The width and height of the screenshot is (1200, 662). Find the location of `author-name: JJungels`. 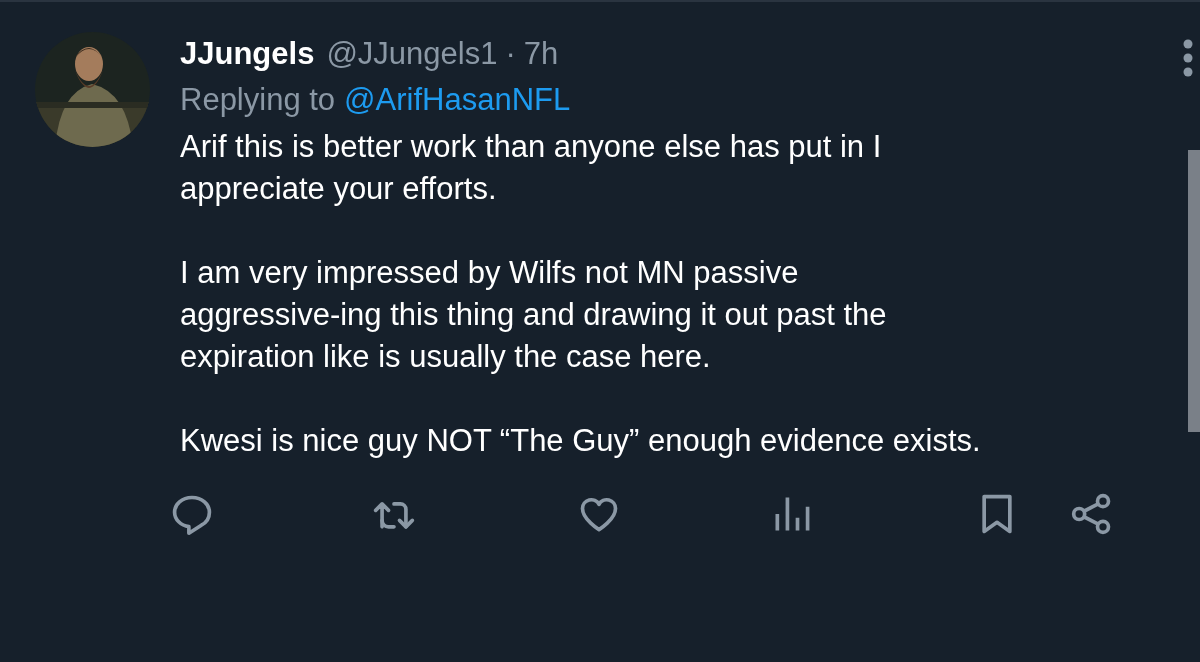

author-name: JJungels is located at coordinates (247, 54).